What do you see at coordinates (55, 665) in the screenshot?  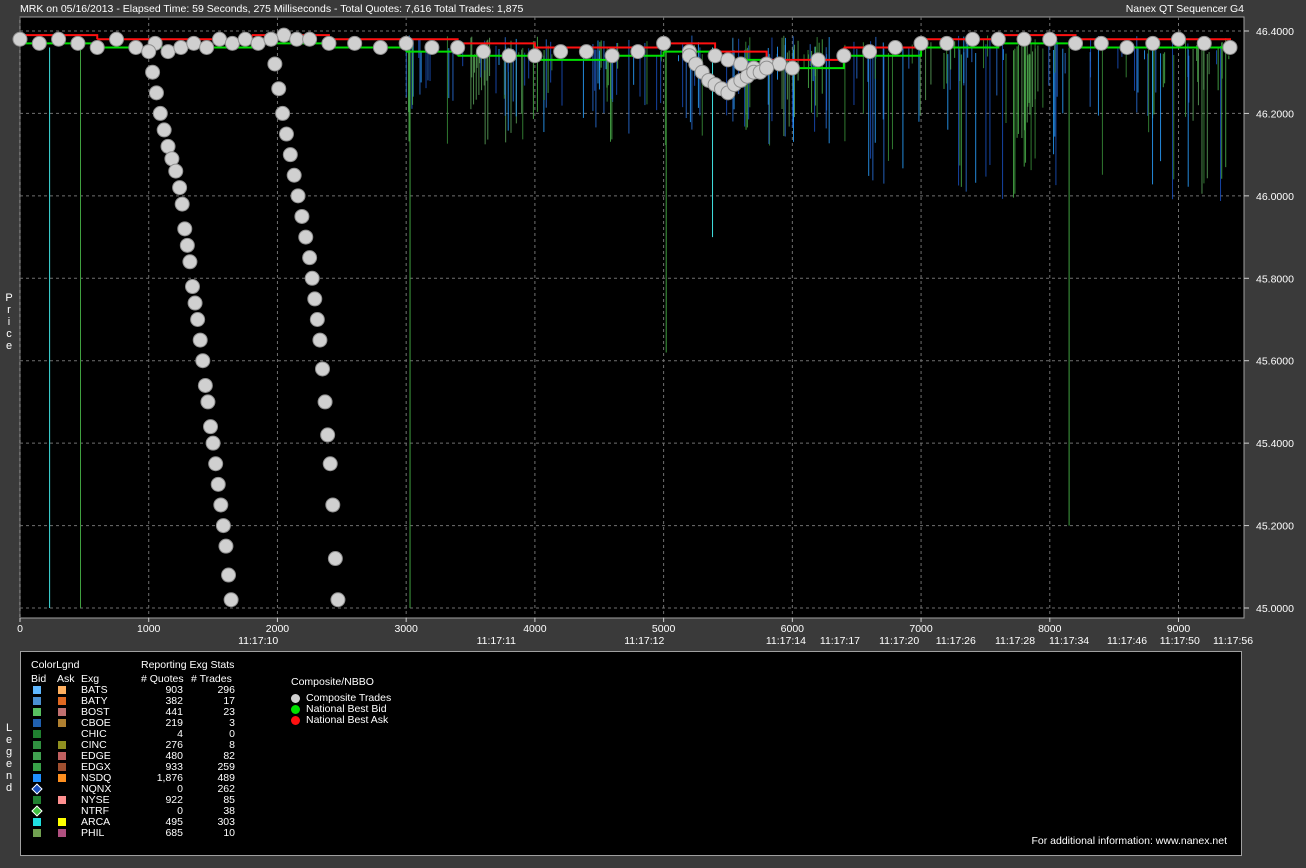 I see `color-legend-title: ColorLgnd` at bounding box center [55, 665].